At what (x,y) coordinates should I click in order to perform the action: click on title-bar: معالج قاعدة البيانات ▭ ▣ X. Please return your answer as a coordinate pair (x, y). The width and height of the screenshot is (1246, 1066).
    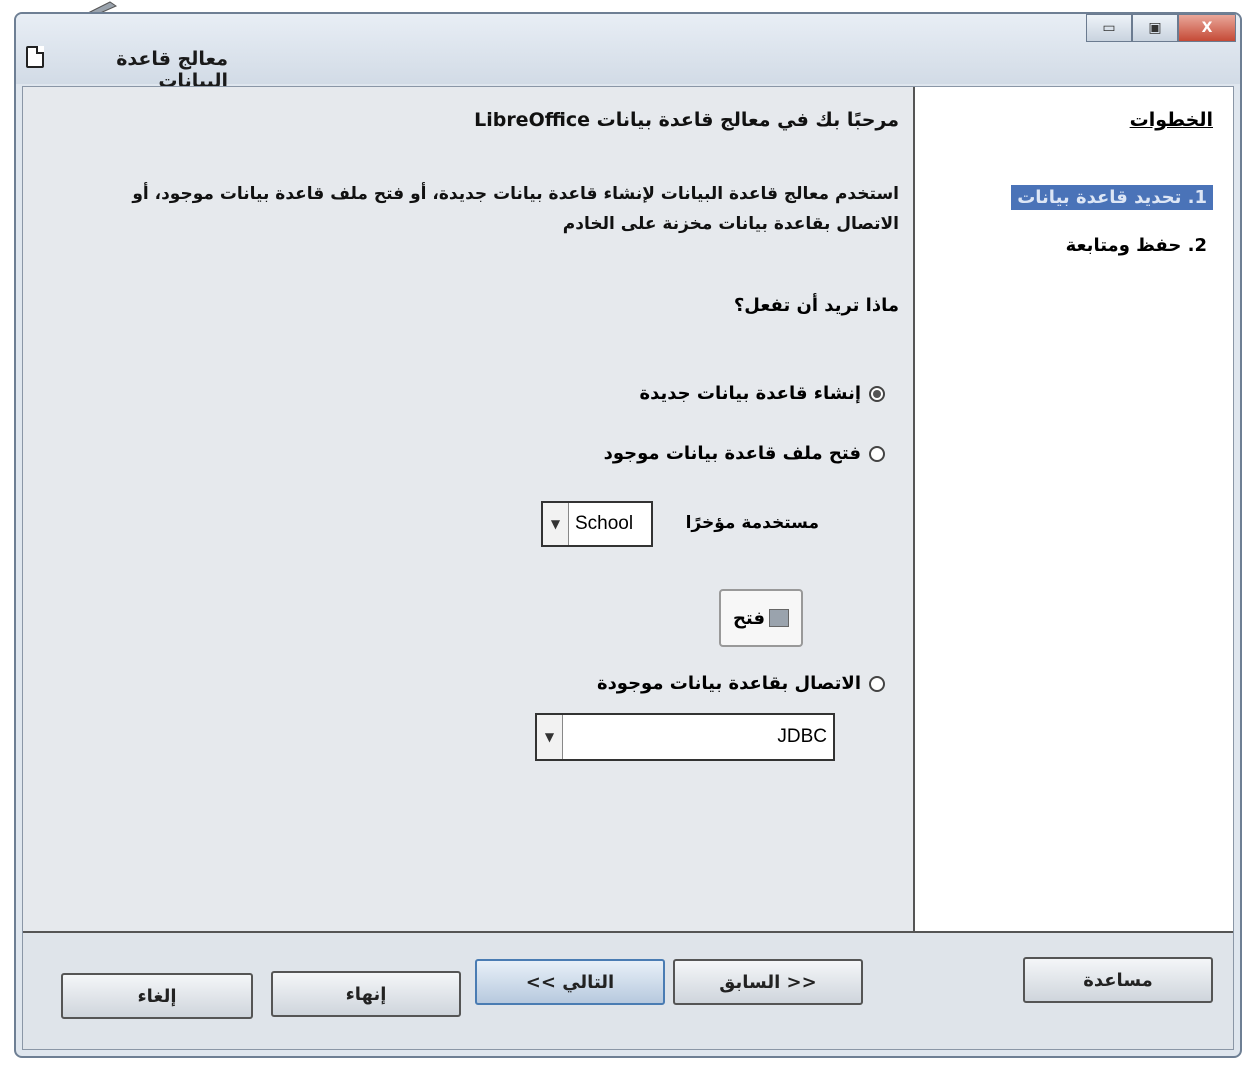
    Looking at the image, I should click on (628, 53).